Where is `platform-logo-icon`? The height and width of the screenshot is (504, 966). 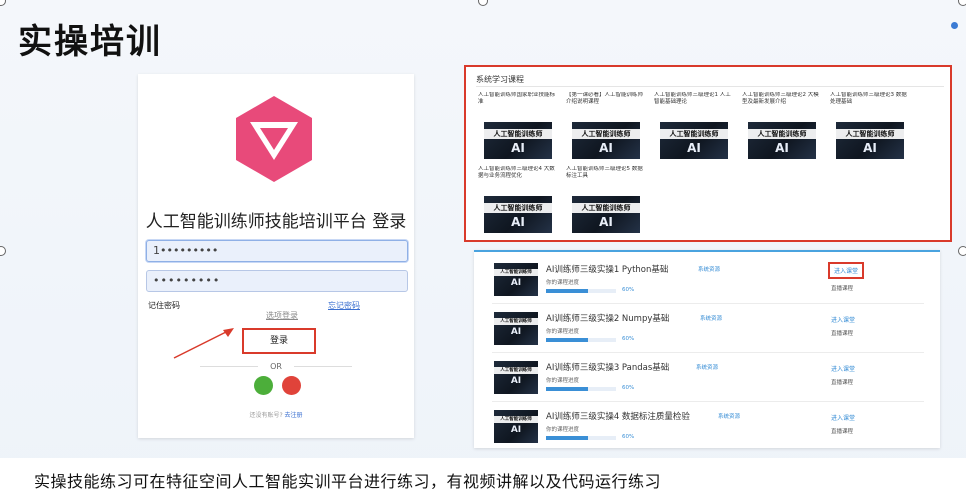 platform-logo-icon is located at coordinates (274, 139).